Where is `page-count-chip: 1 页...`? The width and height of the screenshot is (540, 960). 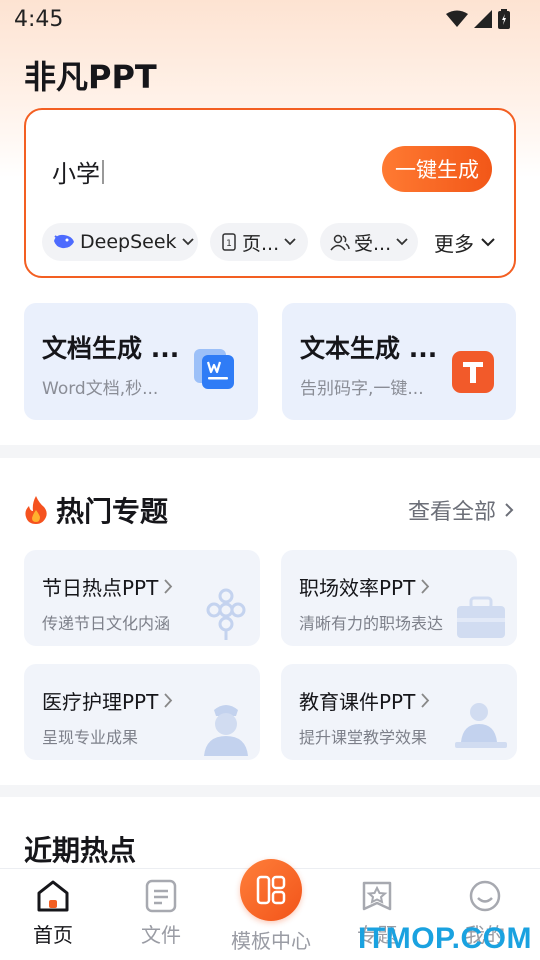 page-count-chip: 1 页... is located at coordinates (259, 242).